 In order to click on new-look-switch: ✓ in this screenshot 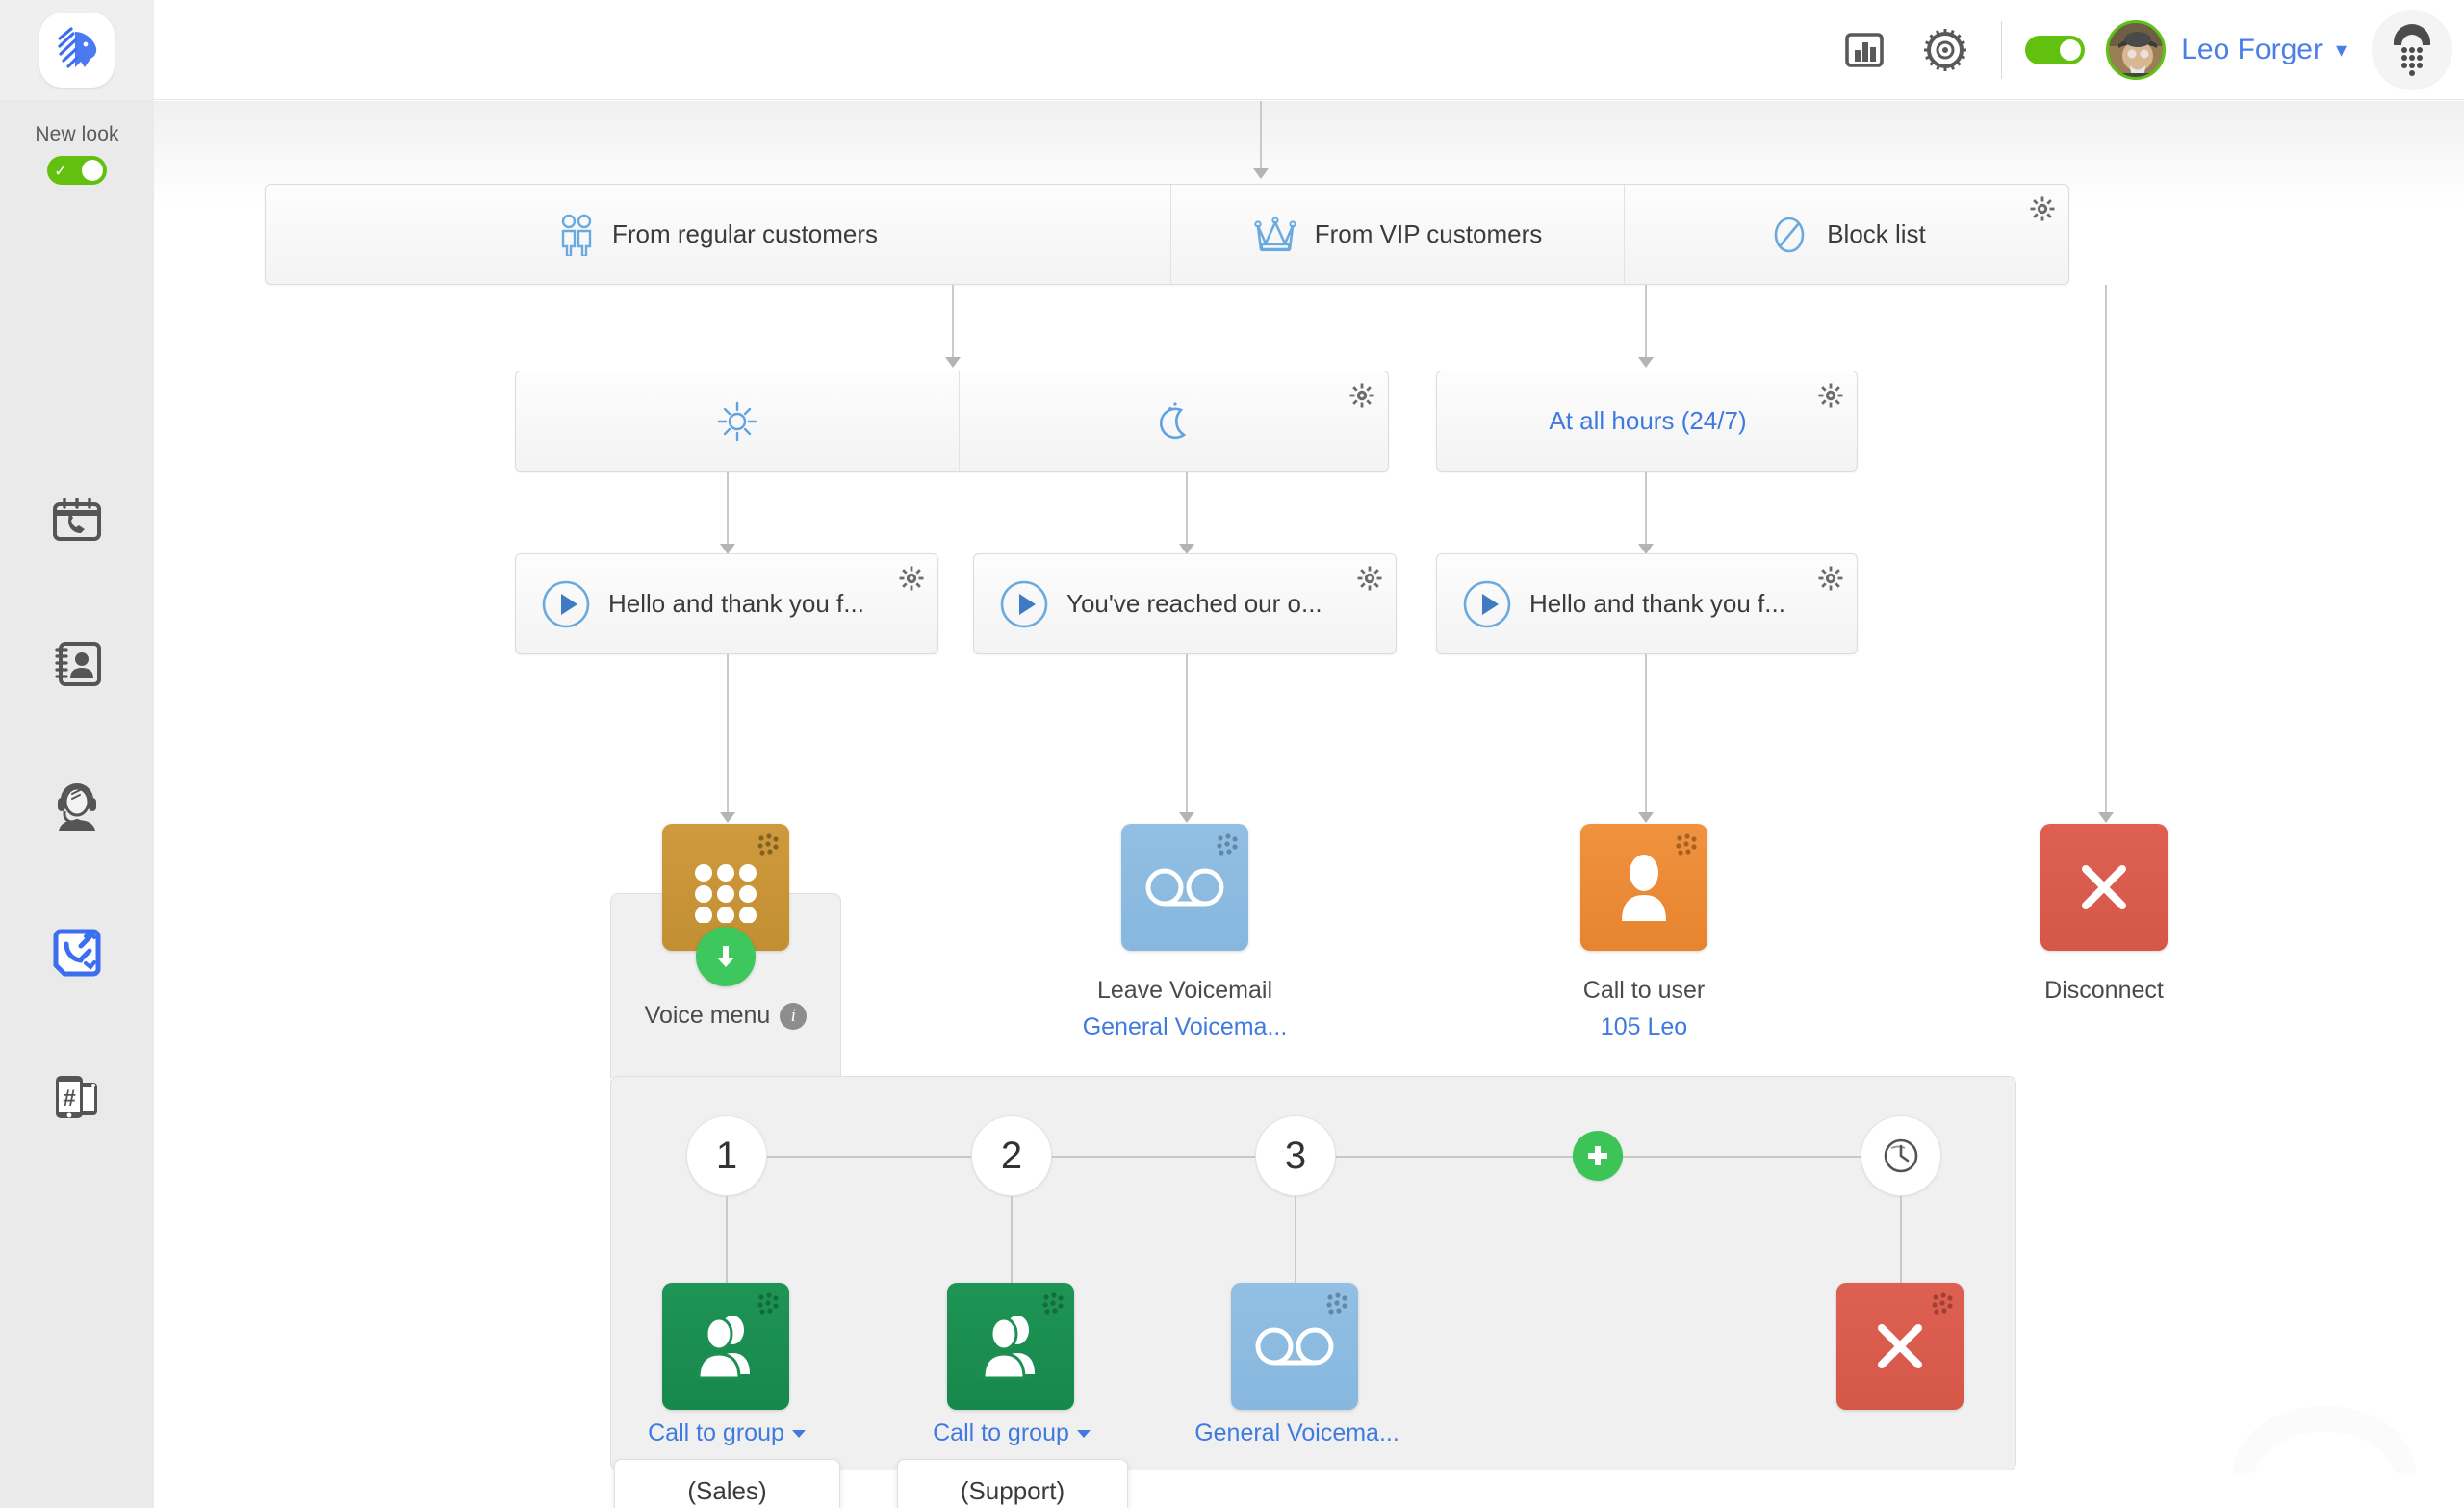, I will do `click(77, 170)`.